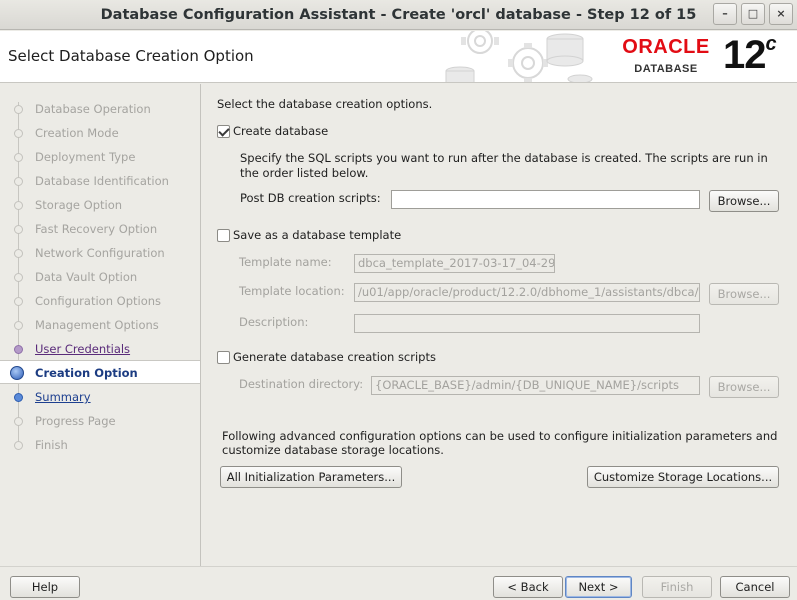  Describe the element at coordinates (97, 325) in the screenshot. I see `step-label: Management Options` at that location.